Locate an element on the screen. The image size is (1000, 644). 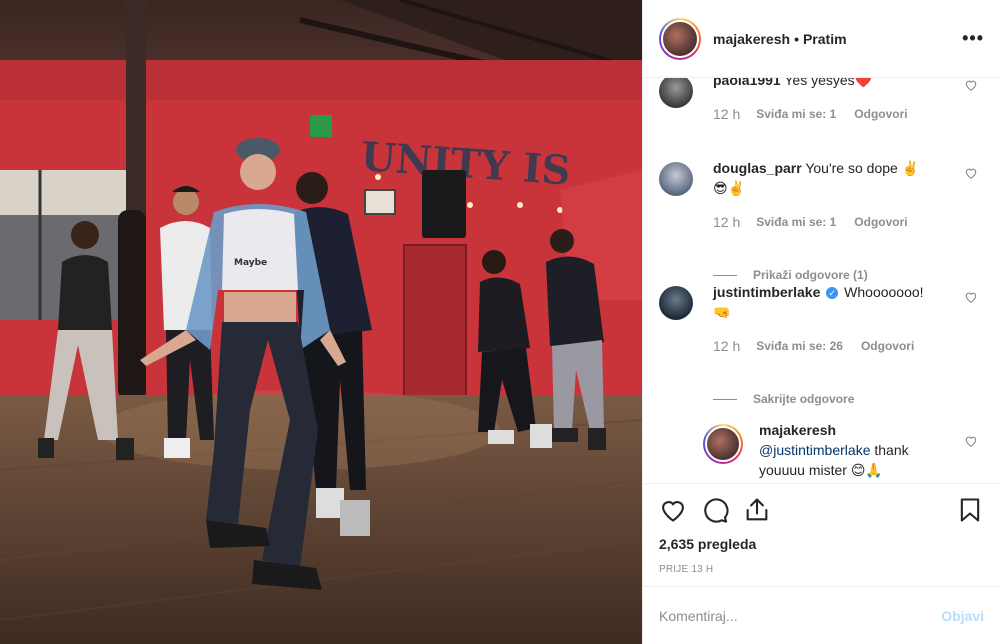
comment-input is located at coordinates (800, 615).